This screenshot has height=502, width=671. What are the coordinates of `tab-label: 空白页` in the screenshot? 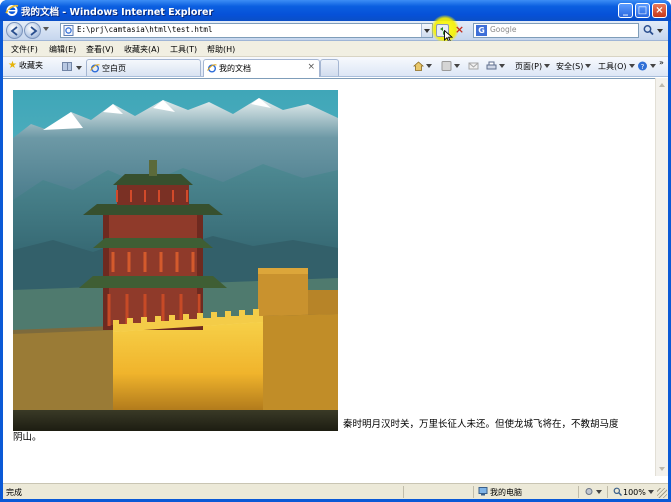 It's located at (114, 68).